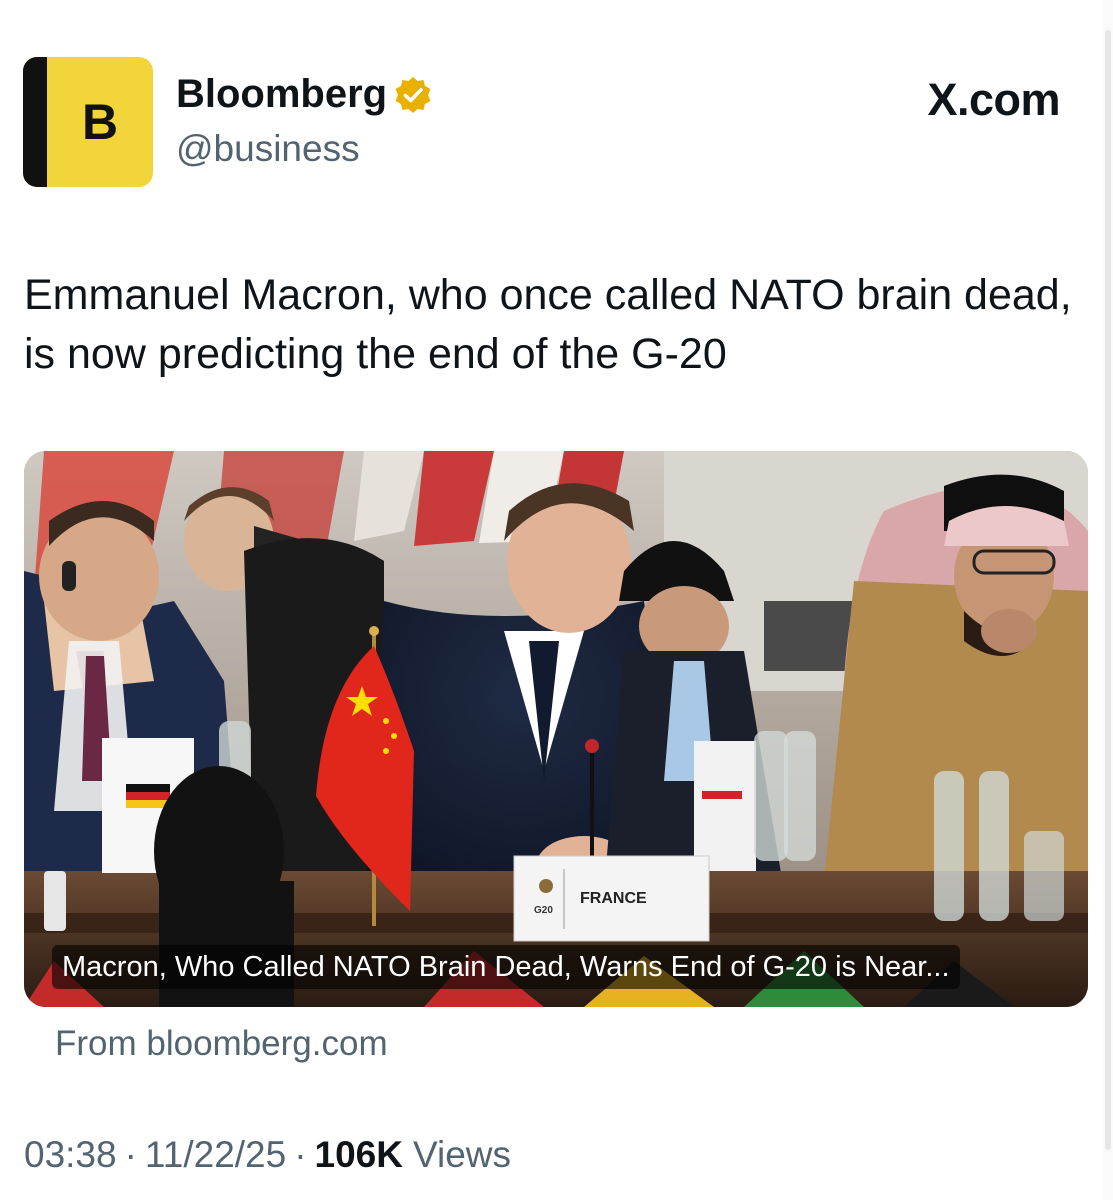 This screenshot has height=1200, width=1113. What do you see at coordinates (613, 898) in the screenshot?
I see `placard-text: FRANCE` at bounding box center [613, 898].